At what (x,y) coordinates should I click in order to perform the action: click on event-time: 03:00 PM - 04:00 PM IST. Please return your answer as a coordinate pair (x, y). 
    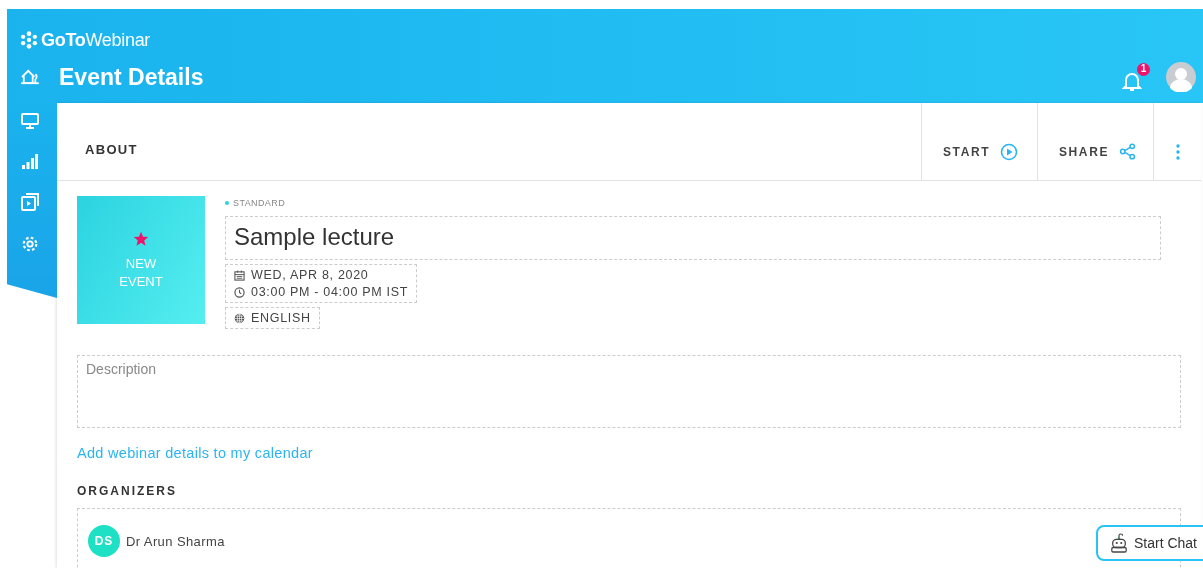
    Looking at the image, I should click on (330, 292).